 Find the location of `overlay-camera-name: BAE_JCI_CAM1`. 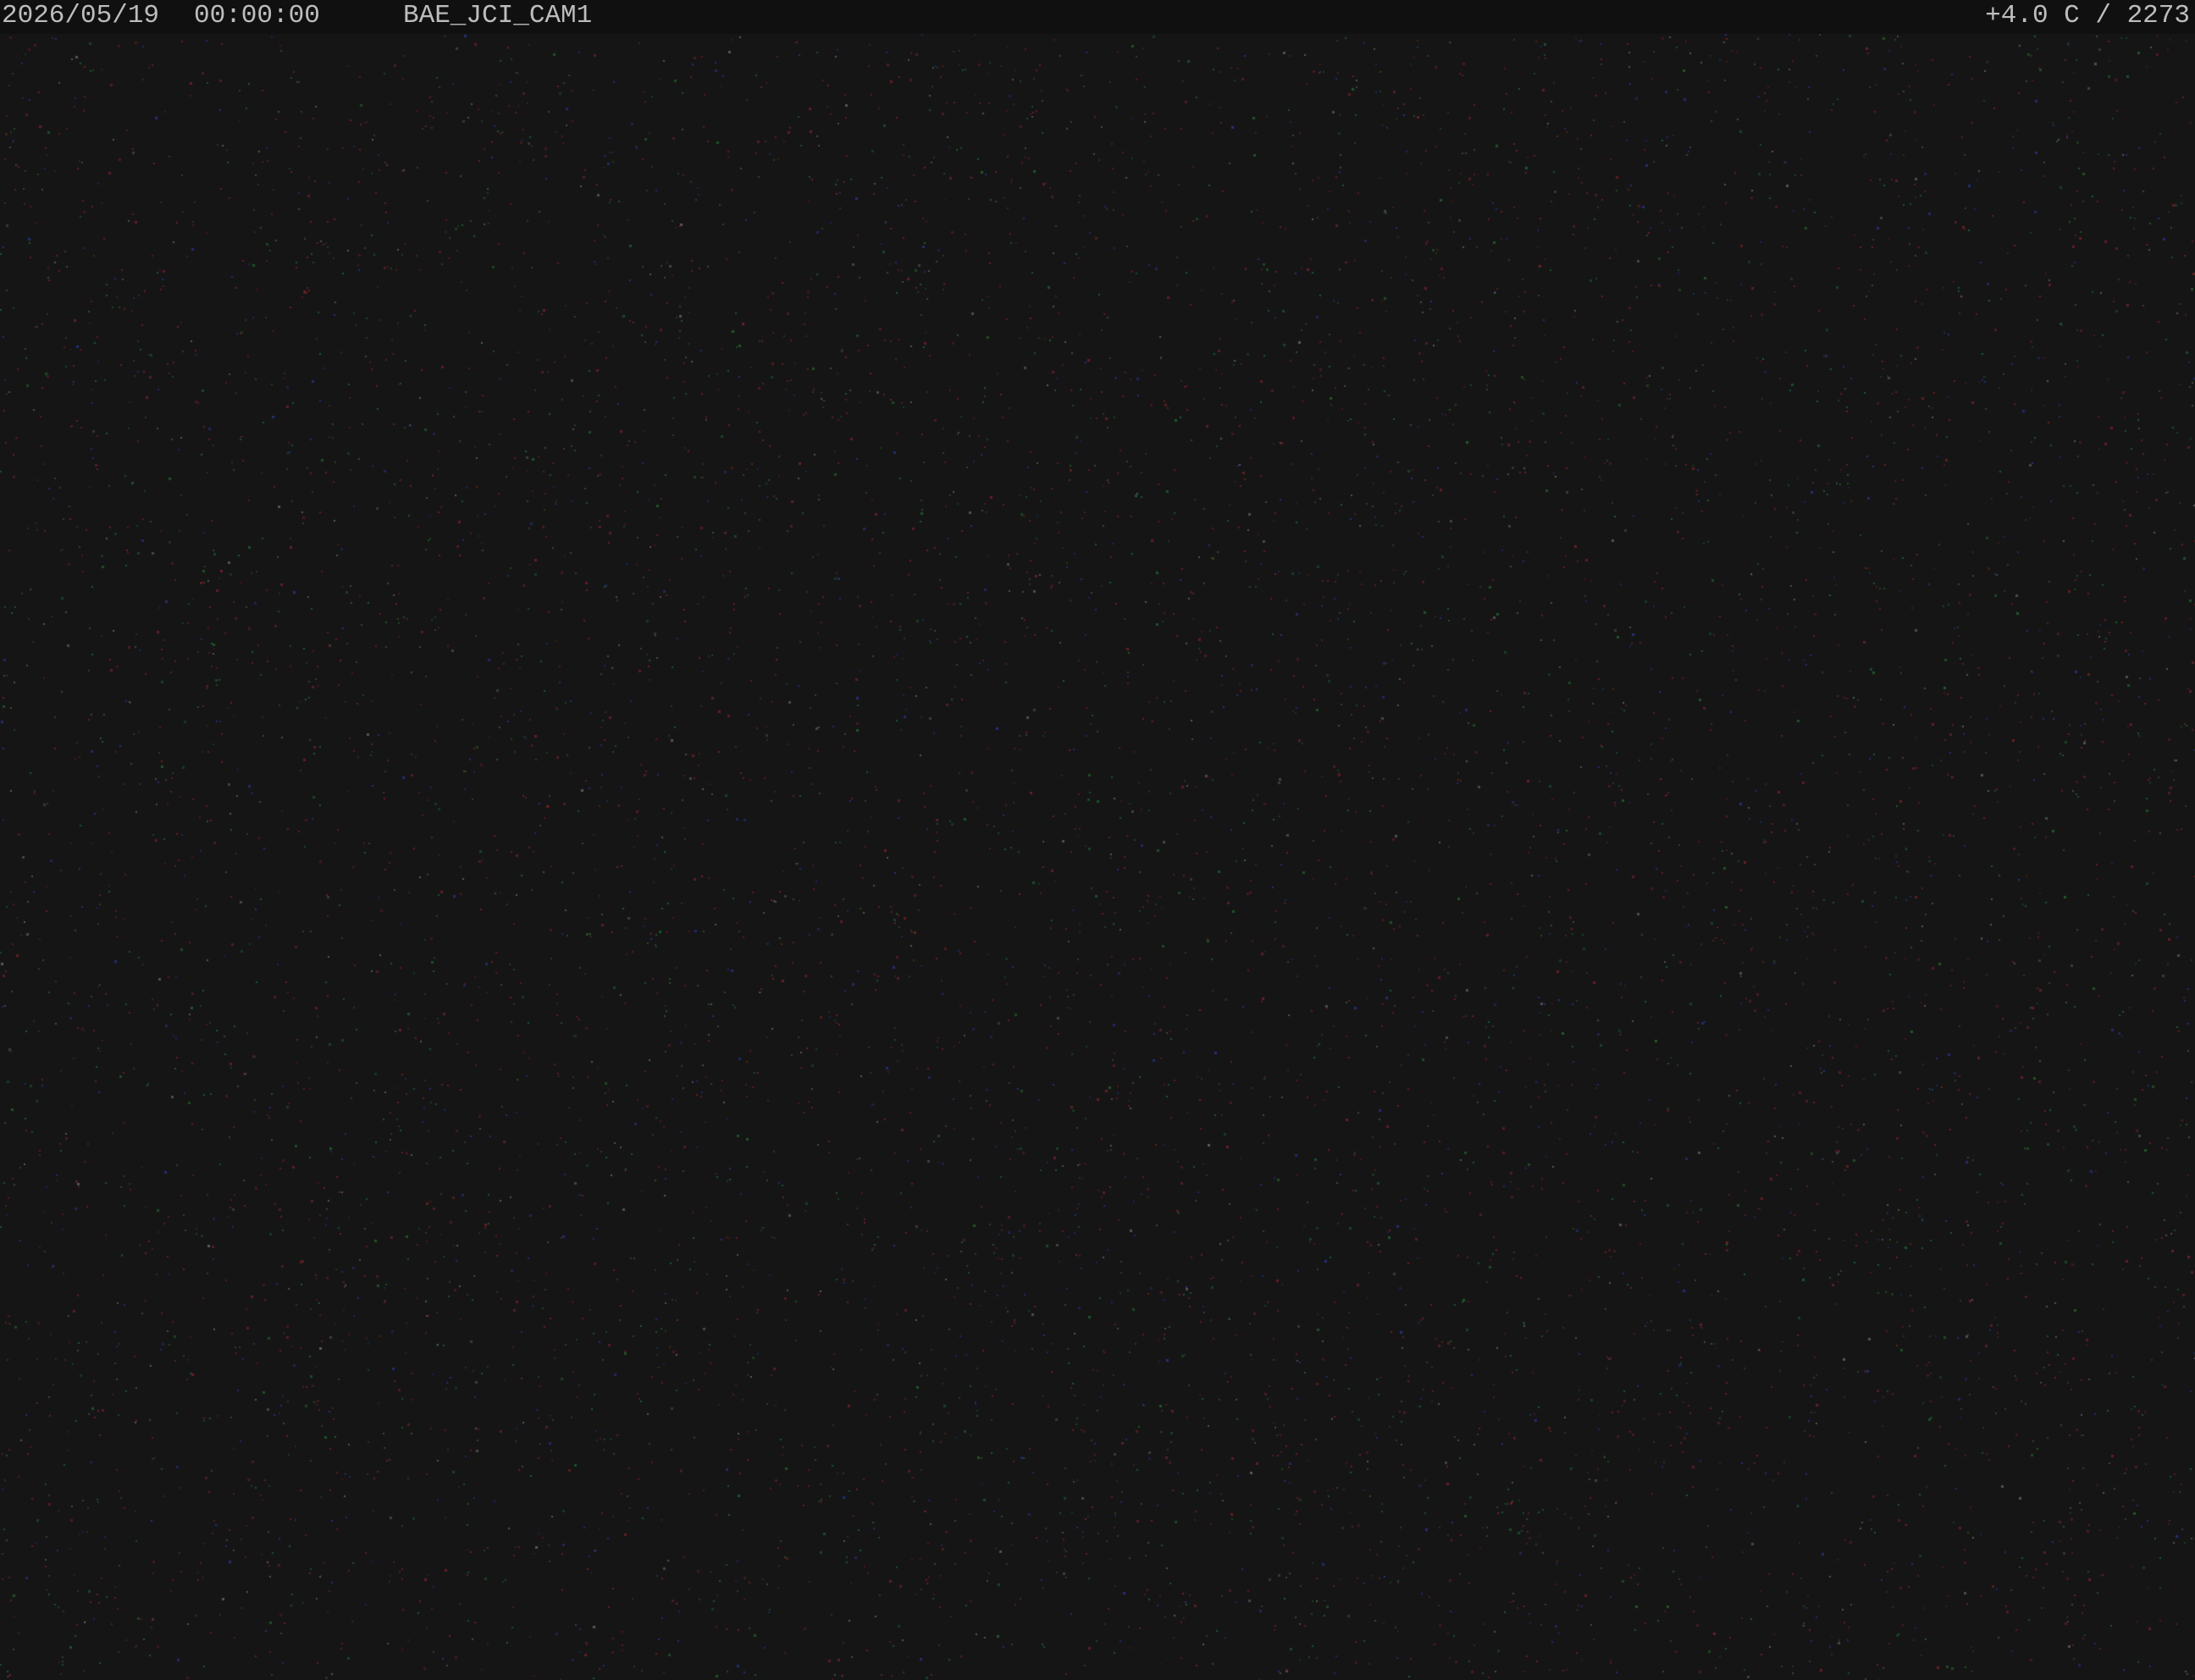

overlay-camera-name: BAE_JCI_CAM1 is located at coordinates (498, 15).